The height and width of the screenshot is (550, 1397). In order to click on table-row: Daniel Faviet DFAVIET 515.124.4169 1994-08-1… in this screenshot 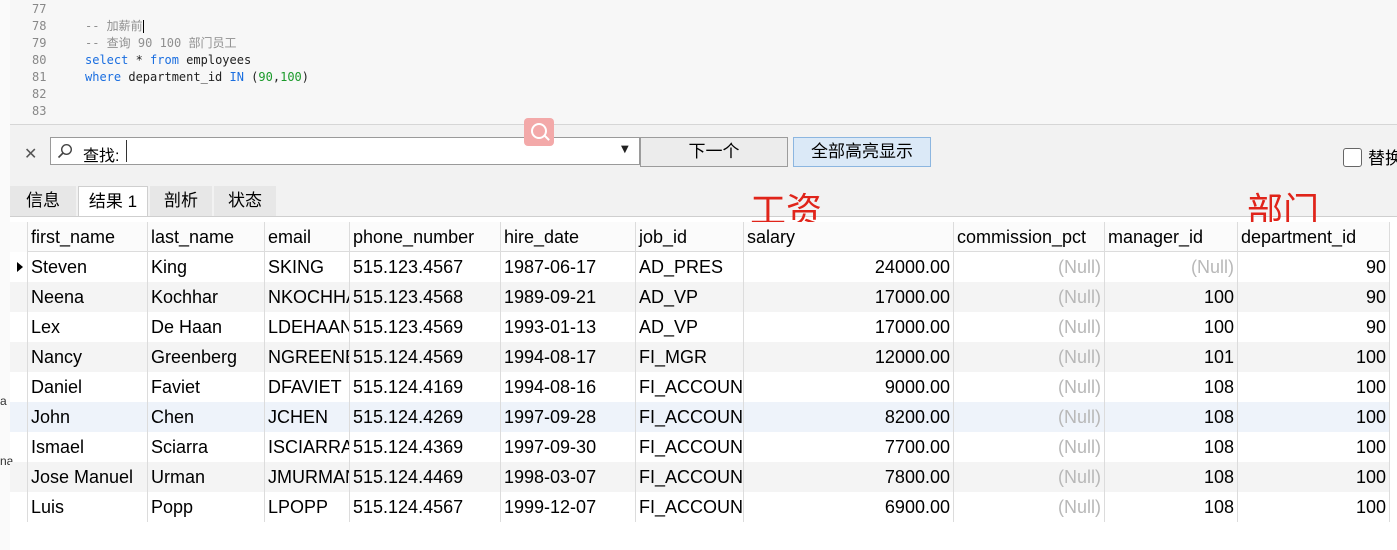, I will do `click(700, 387)`.